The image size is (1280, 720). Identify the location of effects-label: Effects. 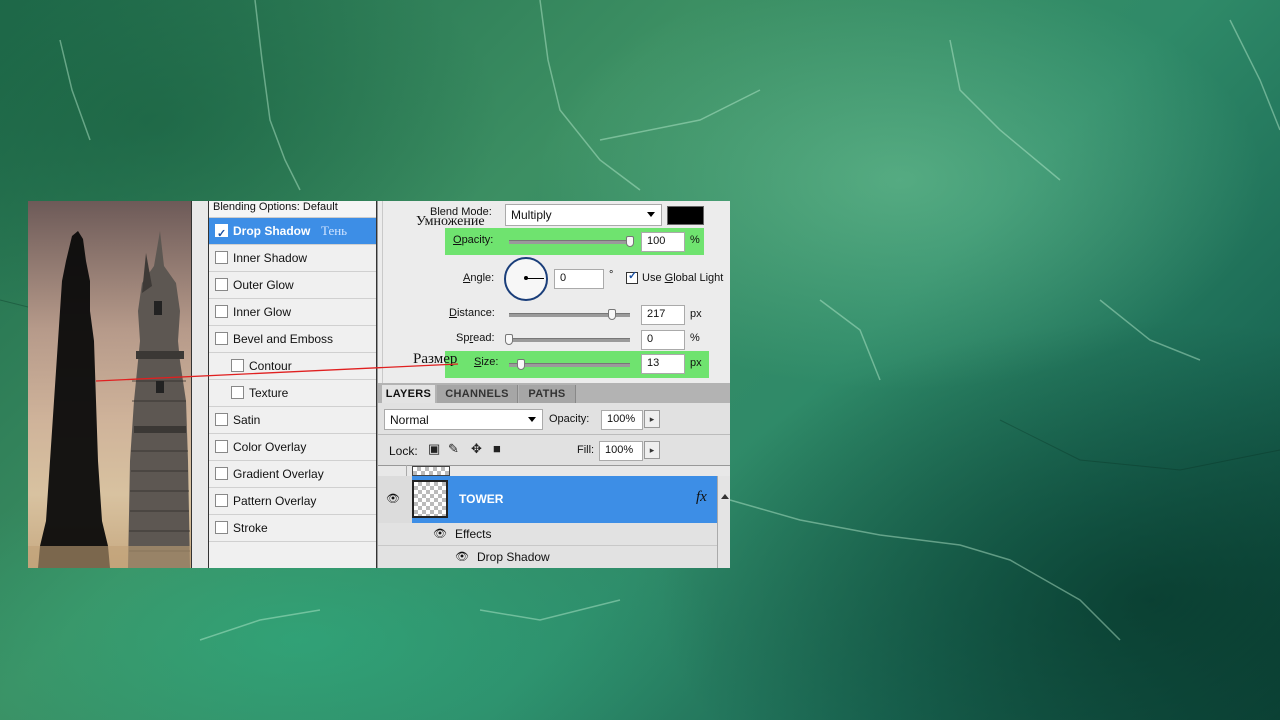
(473, 534).